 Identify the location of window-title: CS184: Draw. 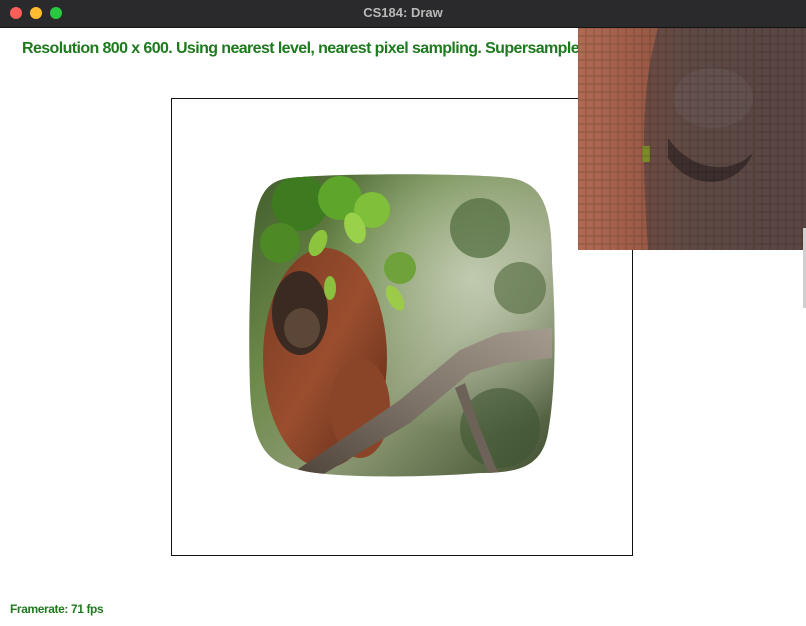
(403, 12).